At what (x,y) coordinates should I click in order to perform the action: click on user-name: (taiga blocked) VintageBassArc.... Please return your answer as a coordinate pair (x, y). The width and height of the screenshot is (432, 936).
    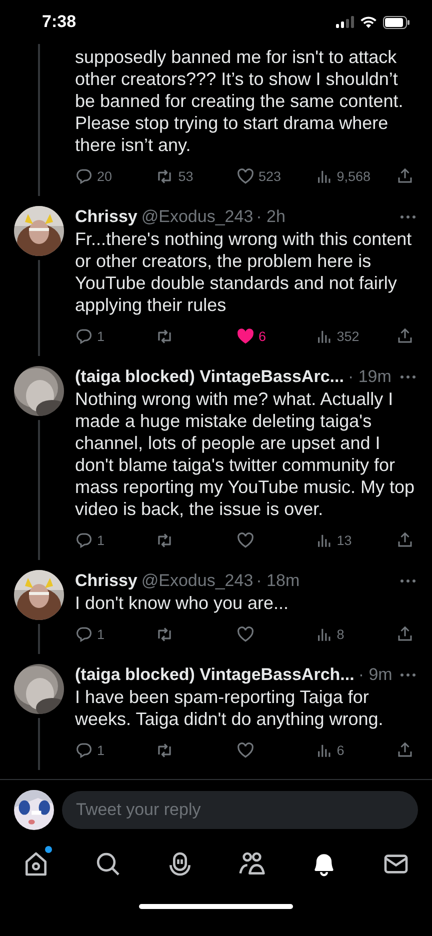
    Looking at the image, I should click on (209, 377).